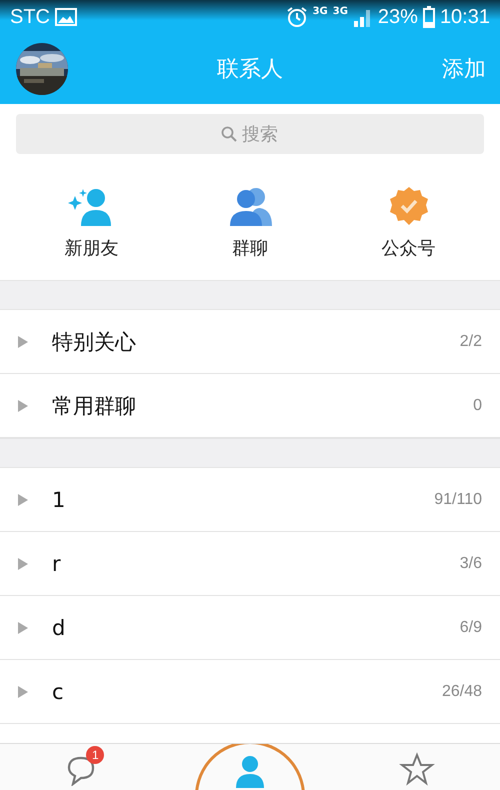 Image resolution: width=500 pixels, height=790 pixels. What do you see at coordinates (30, 17) in the screenshot?
I see `carrier-name: STC` at bounding box center [30, 17].